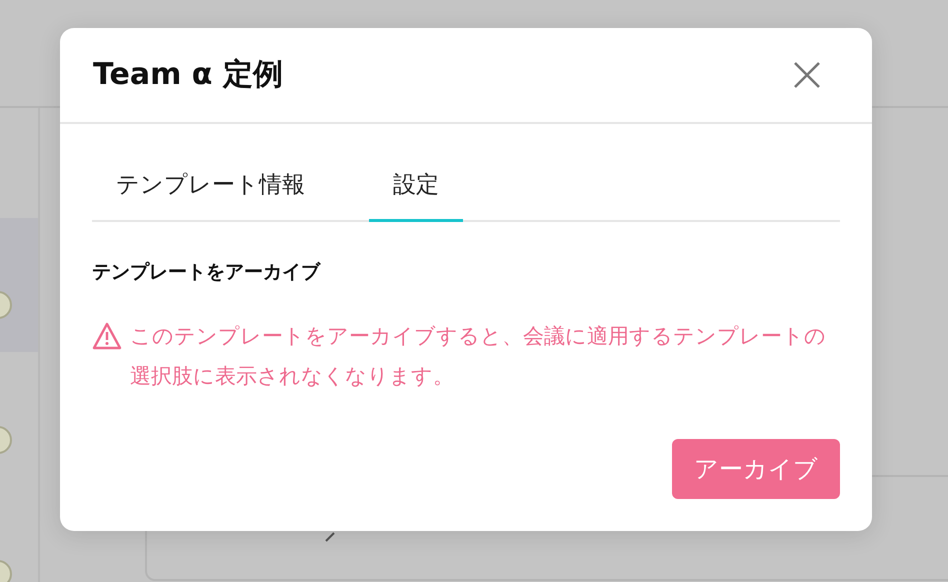 Image resolution: width=948 pixels, height=582 pixels. I want to click on warning-icon, so click(107, 336).